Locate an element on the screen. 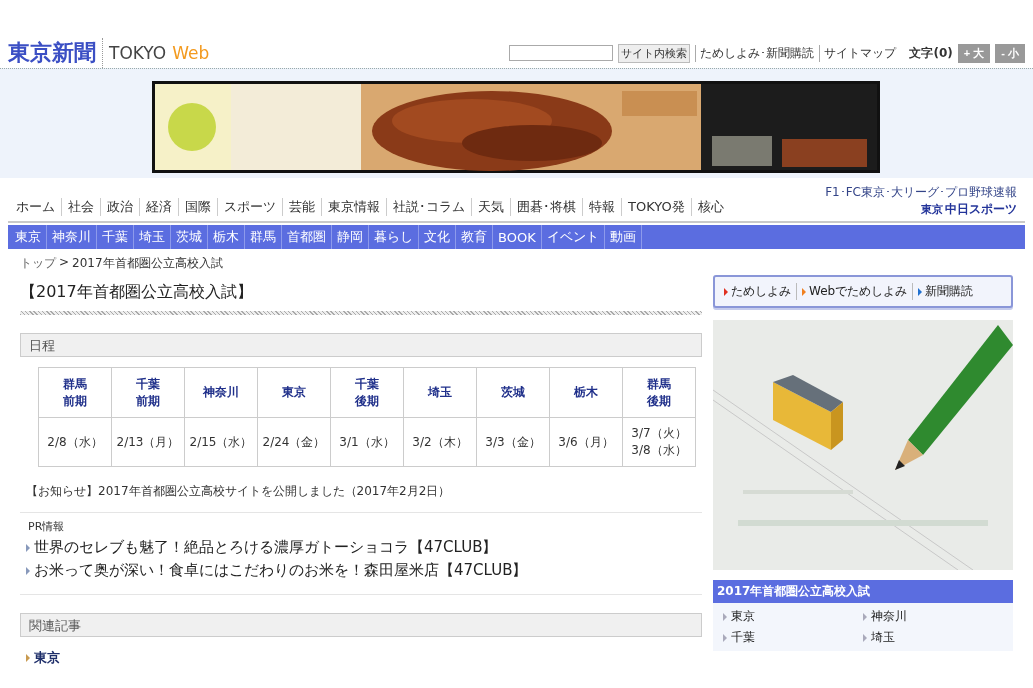 The height and width of the screenshot is (688, 1033). nav-link: 社説･コラム is located at coordinates (428, 207).